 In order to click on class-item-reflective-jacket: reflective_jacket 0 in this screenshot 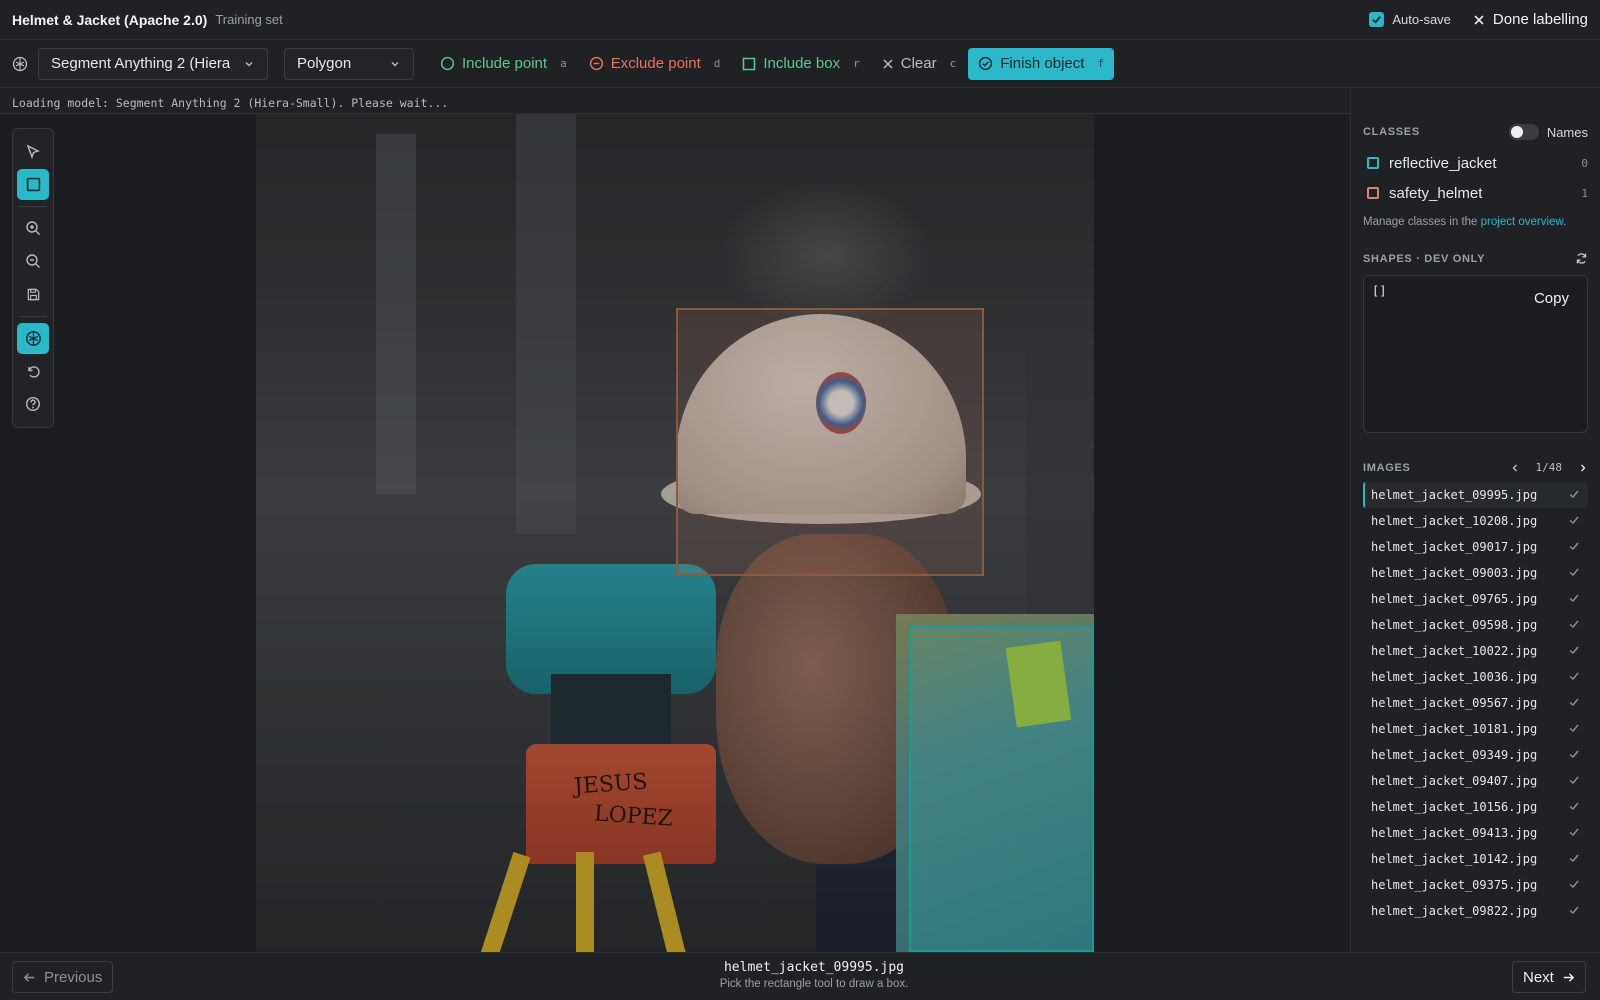, I will do `click(1475, 163)`.